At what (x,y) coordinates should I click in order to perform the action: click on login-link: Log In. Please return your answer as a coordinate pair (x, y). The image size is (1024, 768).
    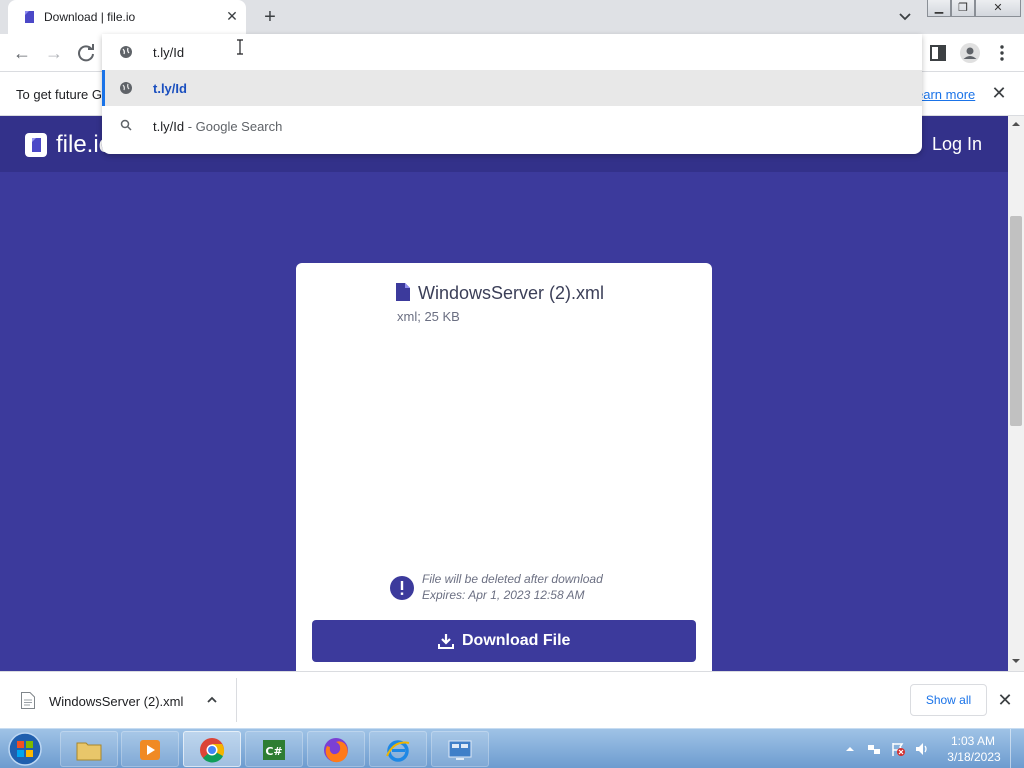
    Looking at the image, I should click on (957, 144).